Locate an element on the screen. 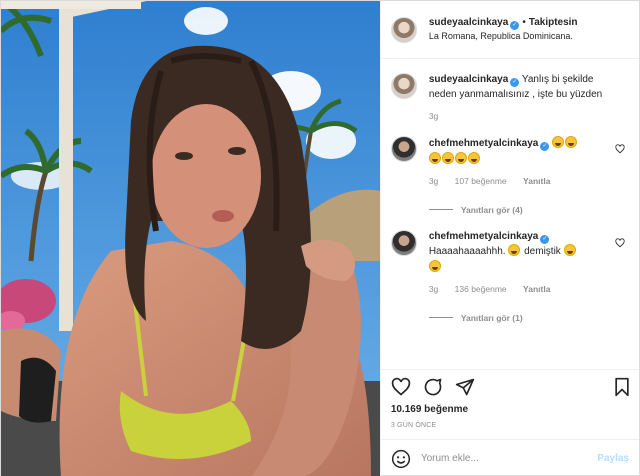 The image size is (640, 476). view-replies-label: Yanıtları gör (1) is located at coordinates (491, 317).